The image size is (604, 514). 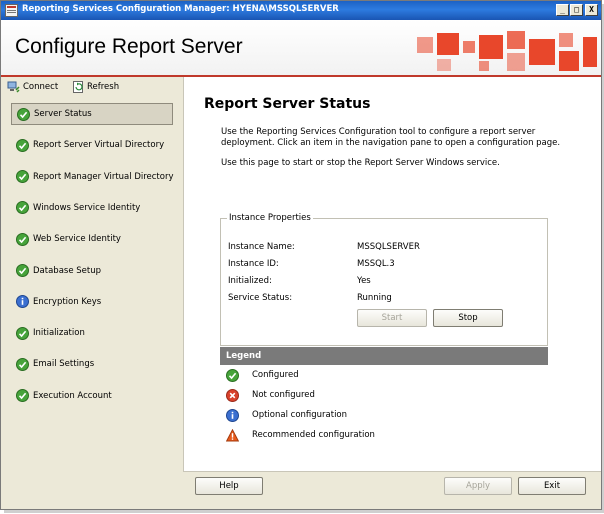 I want to click on group-label: Instance Properties, so click(x=270, y=218).